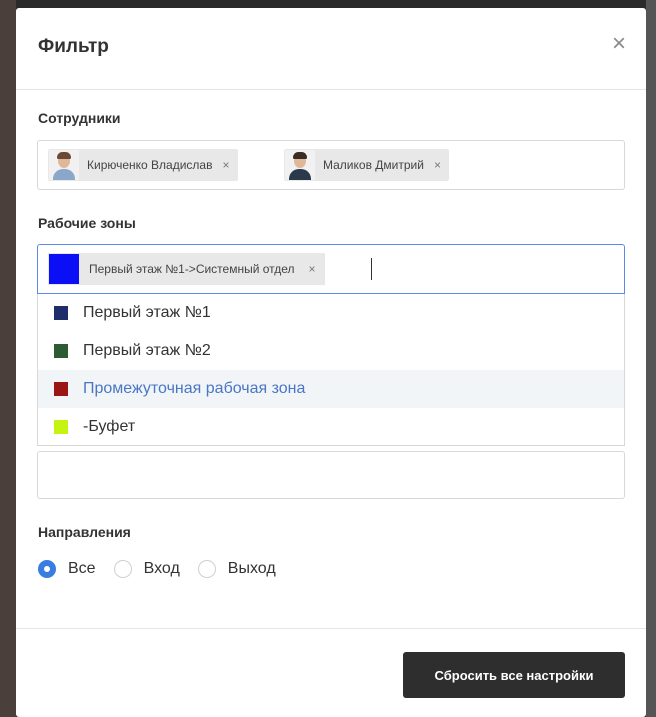 The height and width of the screenshot is (717, 656). What do you see at coordinates (8, 358) in the screenshot?
I see `page-backdrop-left` at bounding box center [8, 358].